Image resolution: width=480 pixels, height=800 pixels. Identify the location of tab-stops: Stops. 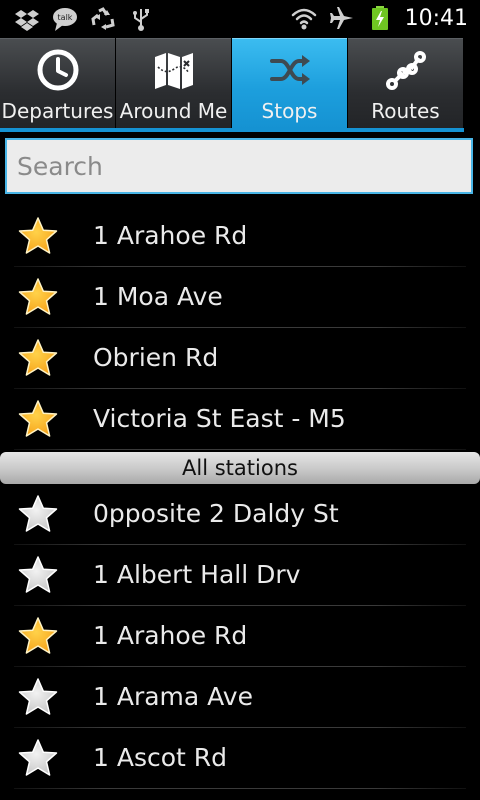
(289, 83).